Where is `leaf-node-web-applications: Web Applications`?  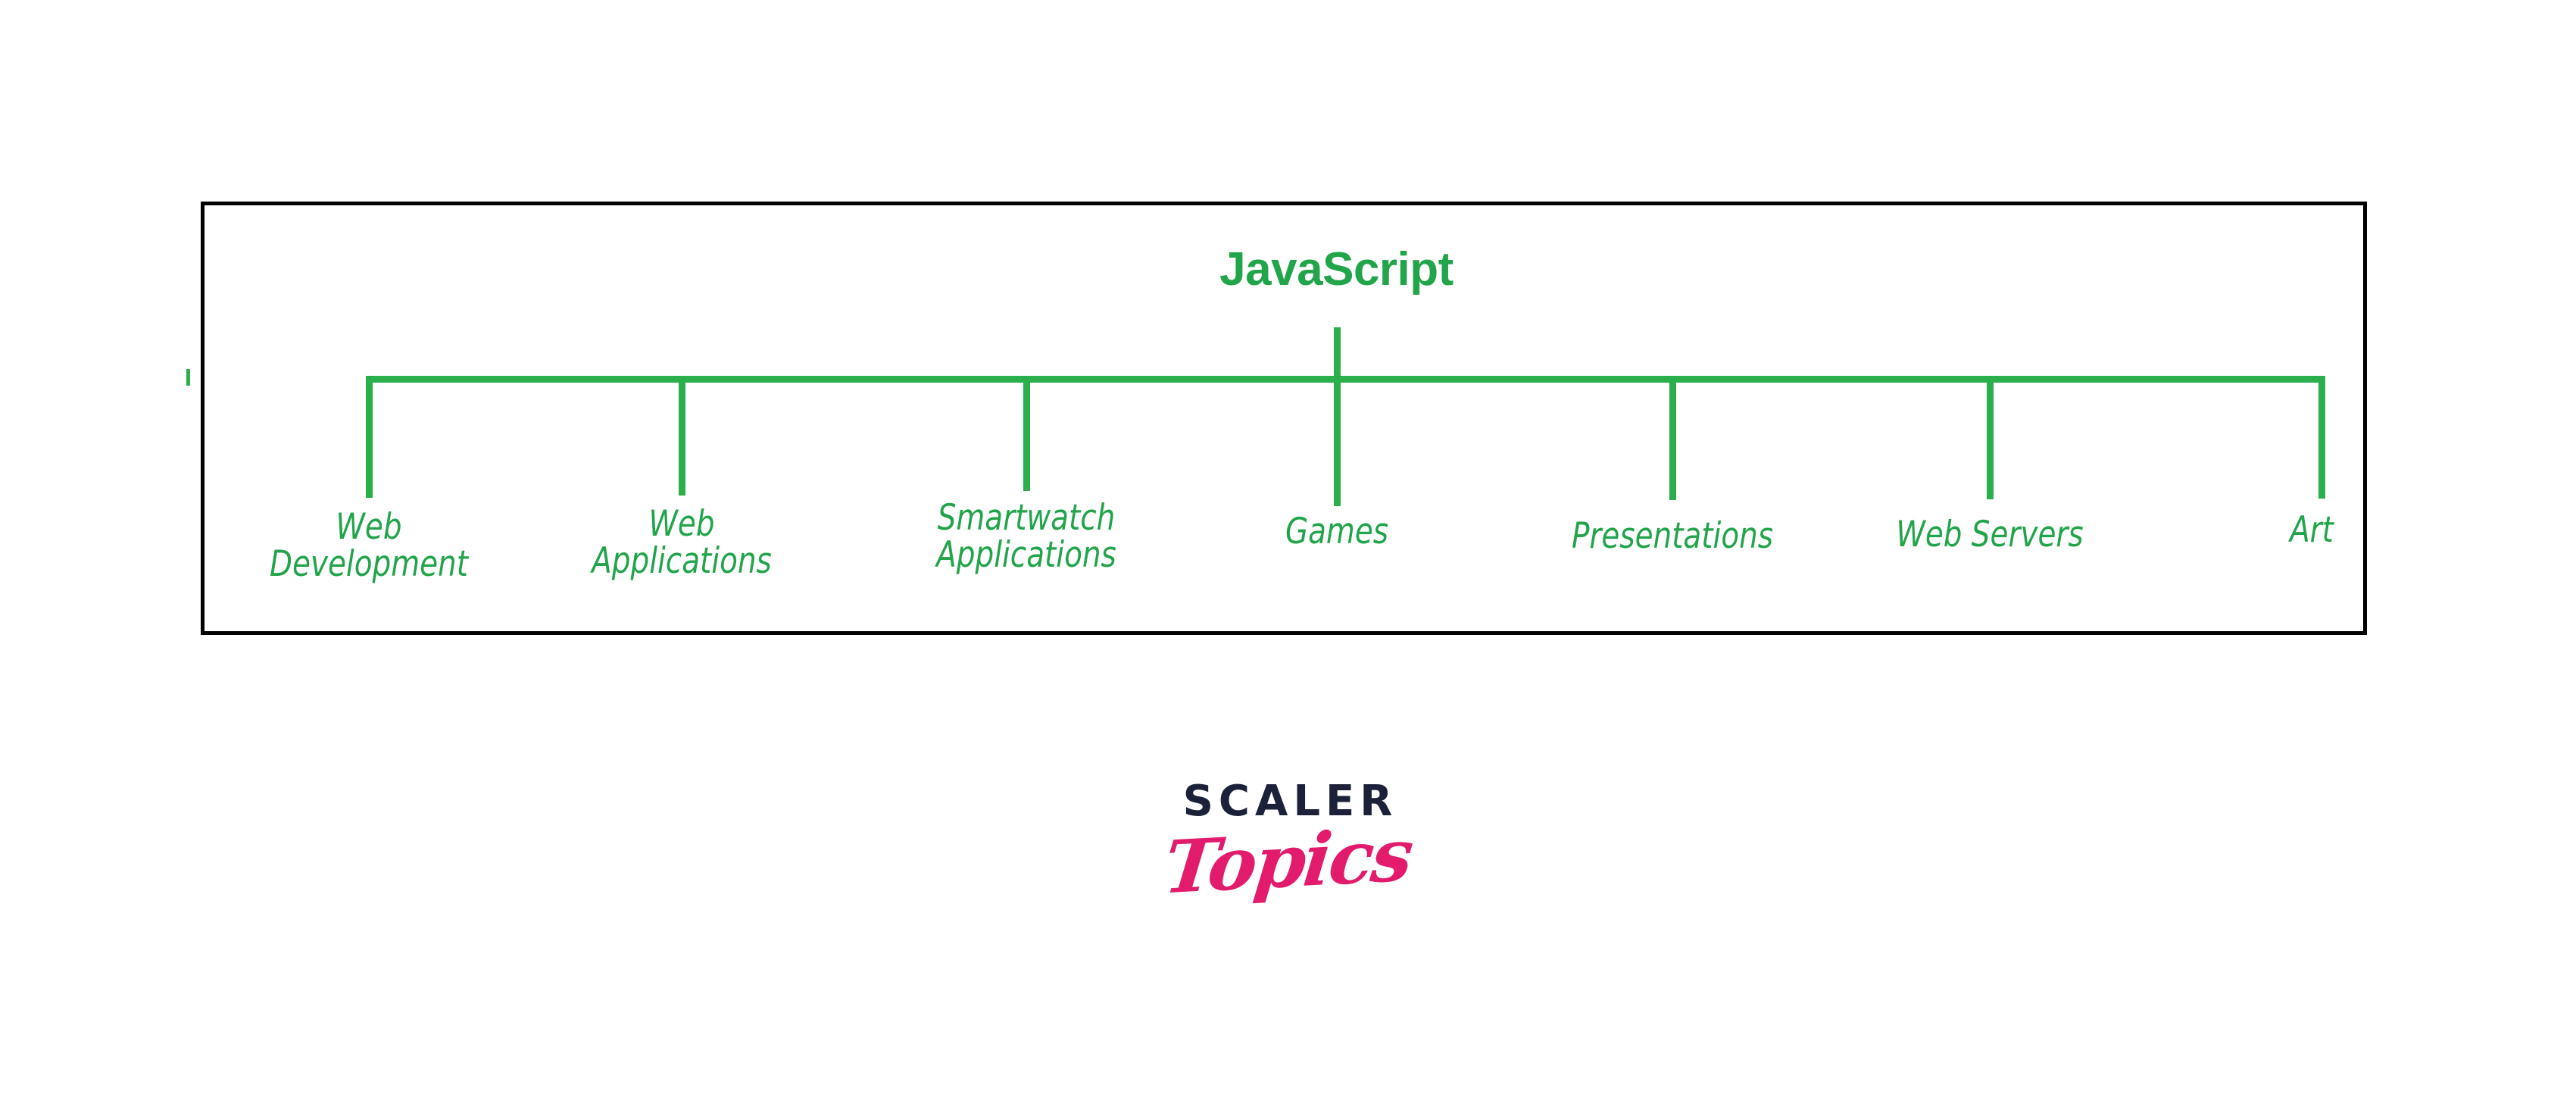 leaf-node-web-applications: Web Applications is located at coordinates (682, 542).